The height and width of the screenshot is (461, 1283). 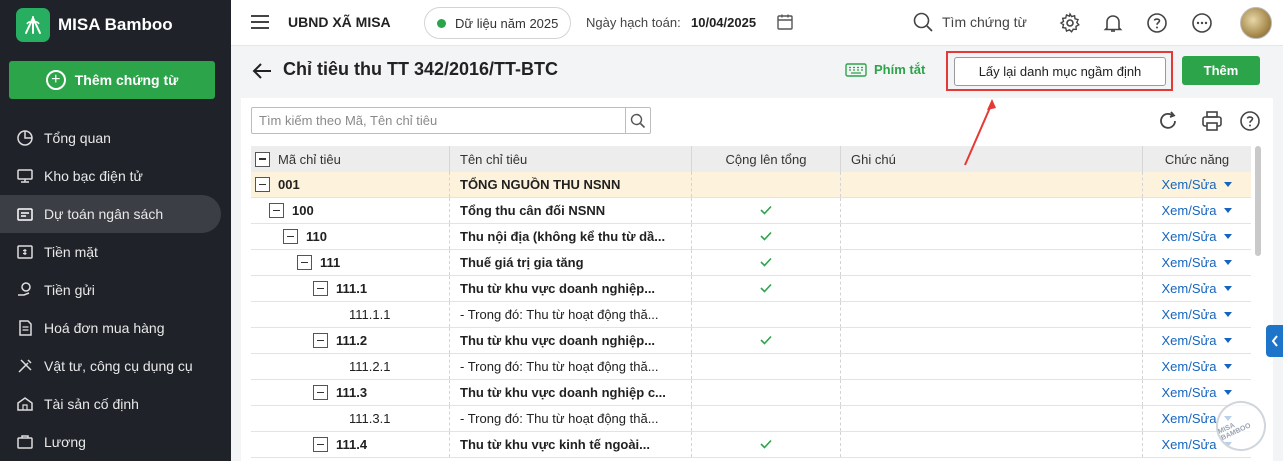 What do you see at coordinates (339, 22) in the screenshot?
I see `organization-name: UBND XÃ MISA` at bounding box center [339, 22].